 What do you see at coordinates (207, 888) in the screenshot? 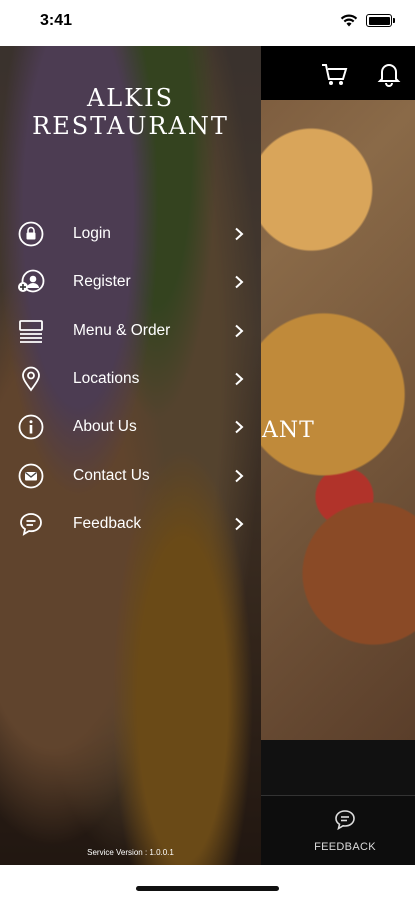
I see `home-indicator` at bounding box center [207, 888].